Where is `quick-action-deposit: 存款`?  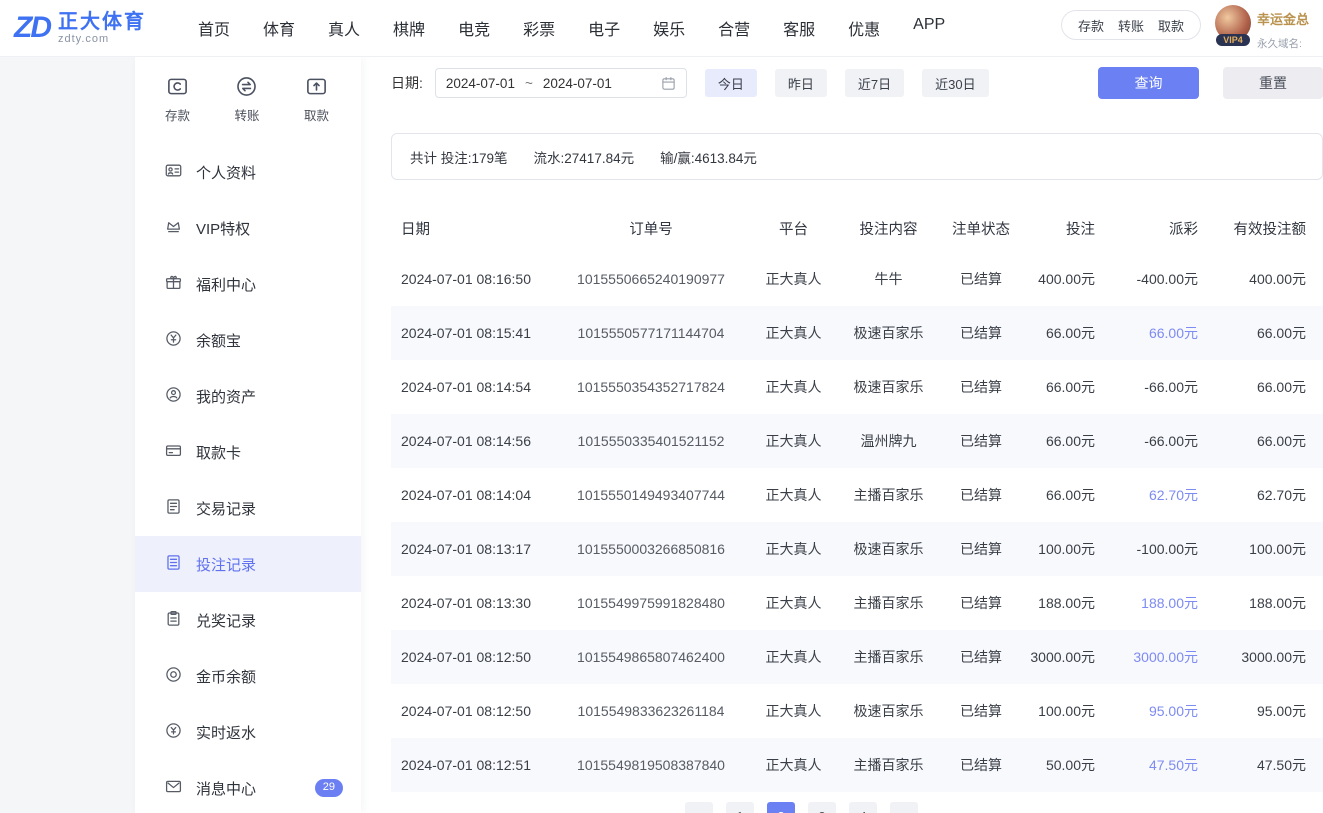
quick-action-deposit: 存款 is located at coordinates (177, 99).